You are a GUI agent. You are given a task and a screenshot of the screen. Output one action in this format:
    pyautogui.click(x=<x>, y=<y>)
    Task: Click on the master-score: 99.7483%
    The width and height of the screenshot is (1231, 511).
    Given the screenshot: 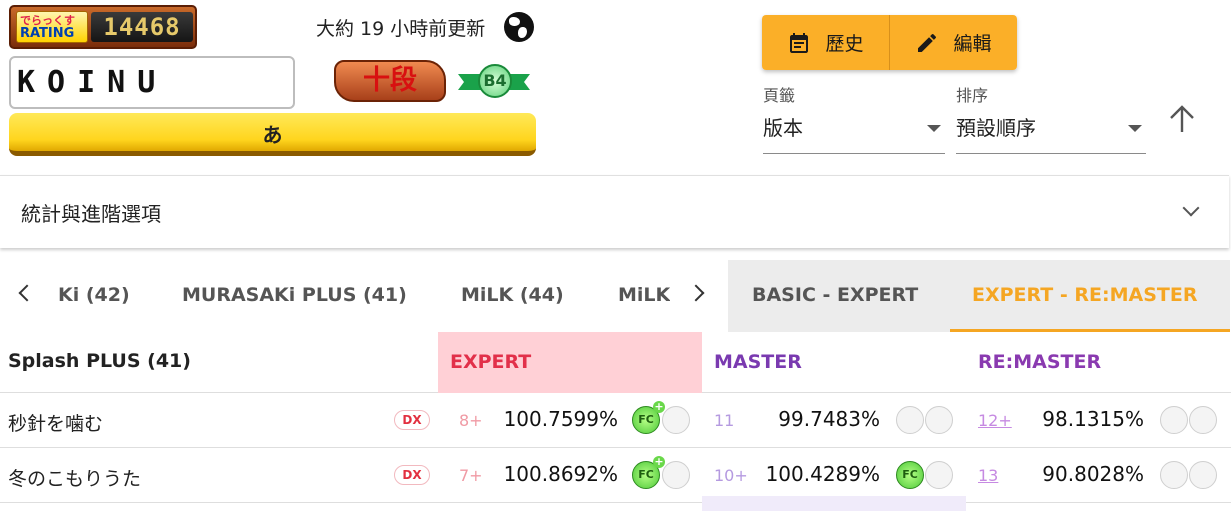 What is the action you would take?
    pyautogui.click(x=829, y=419)
    